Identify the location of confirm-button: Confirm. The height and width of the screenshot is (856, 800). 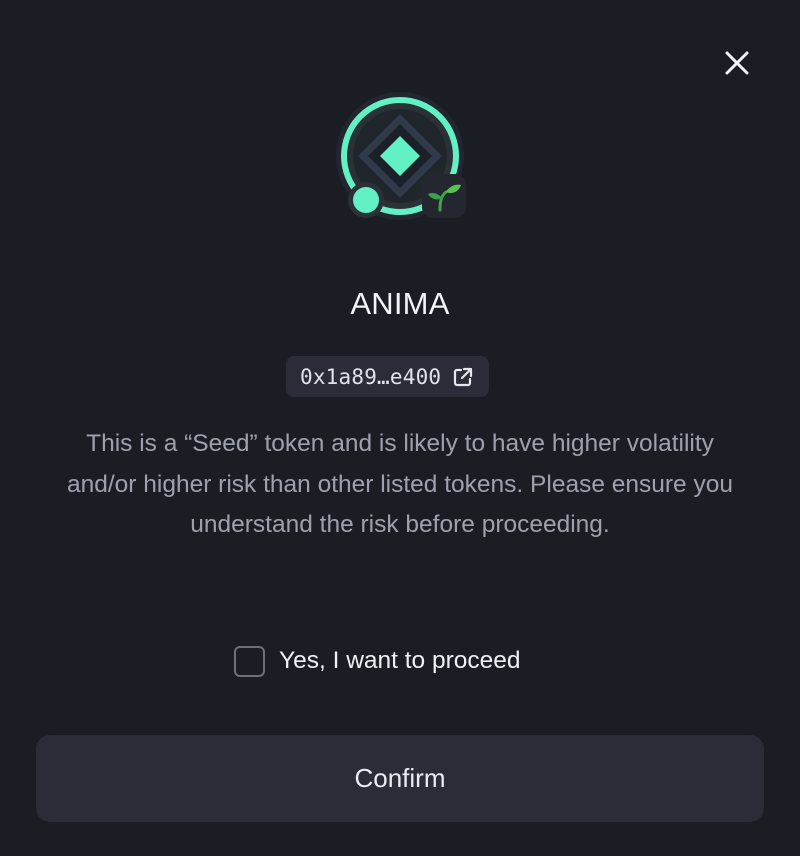
(400, 778).